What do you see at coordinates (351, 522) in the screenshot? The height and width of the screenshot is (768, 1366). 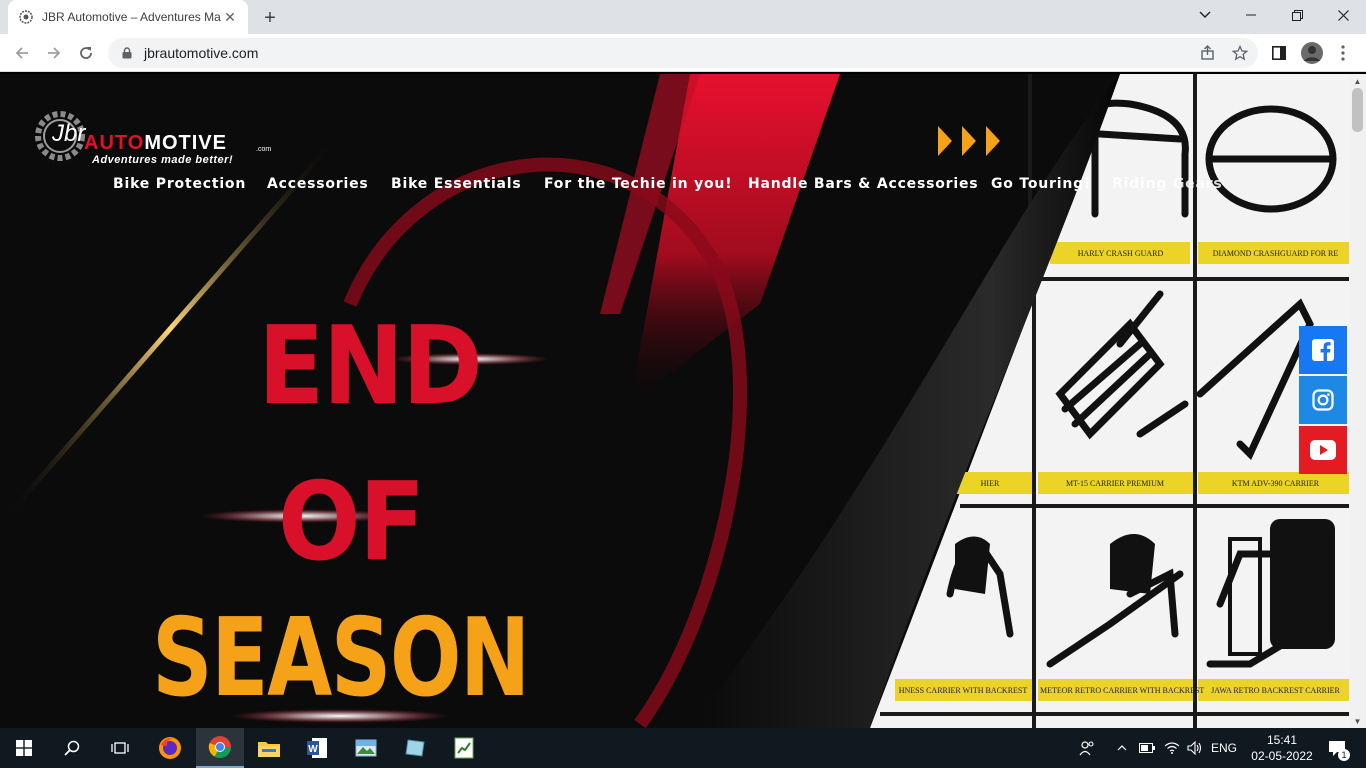 I see `headline-of: OF` at bounding box center [351, 522].